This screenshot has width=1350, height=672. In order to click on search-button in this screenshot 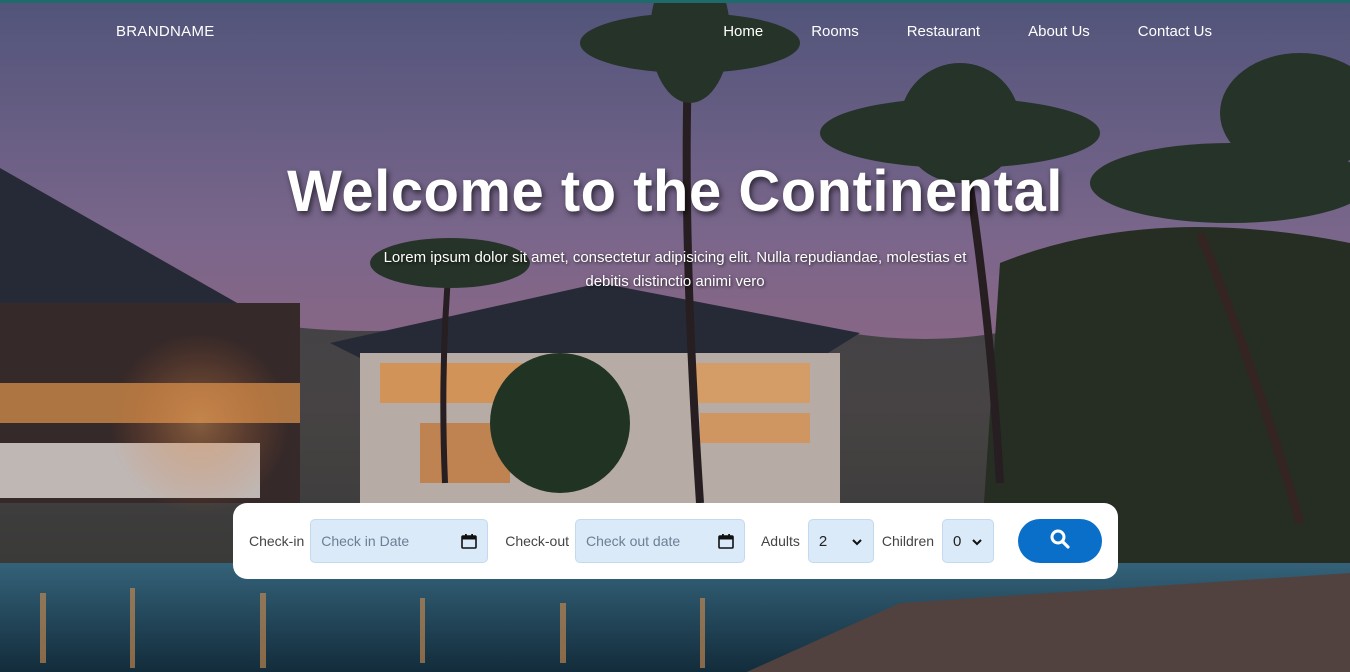, I will do `click(1060, 541)`.